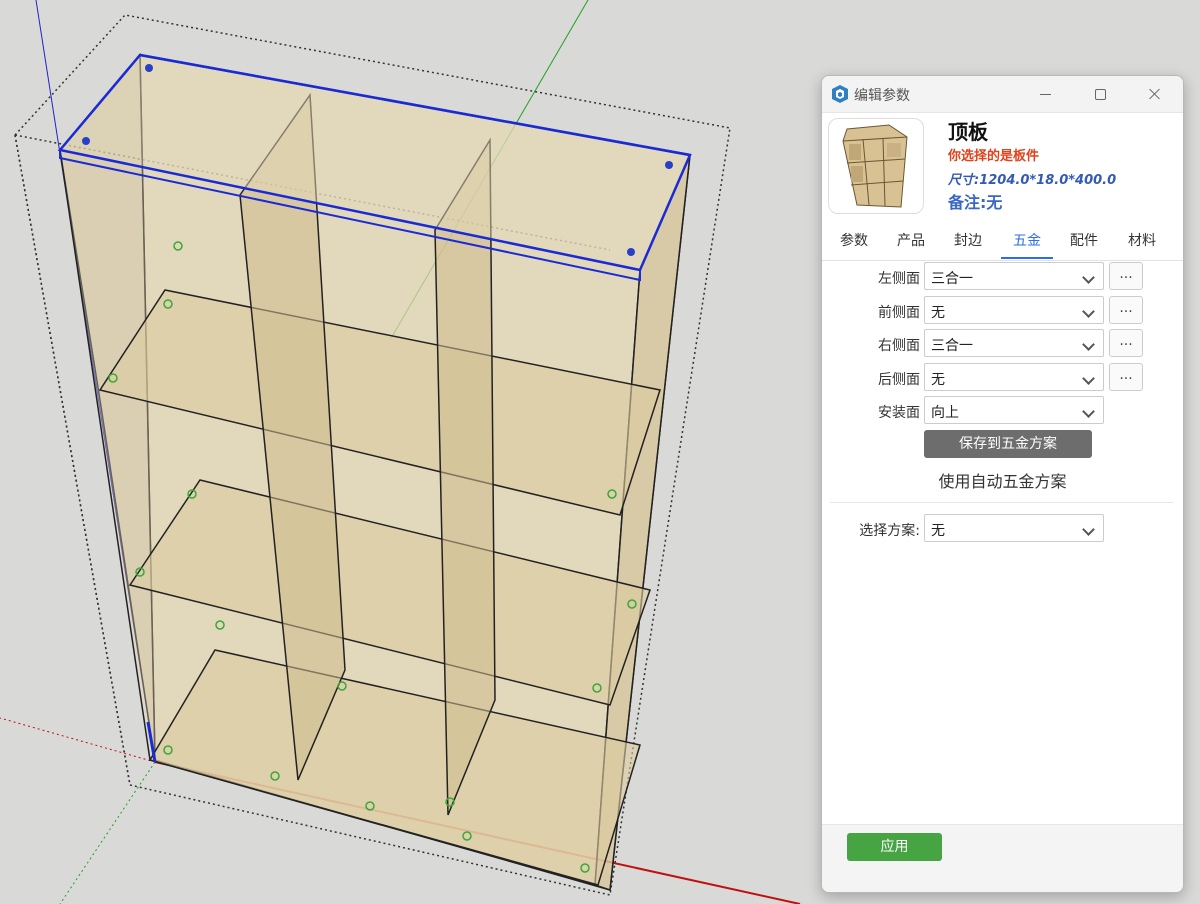 The image size is (1200, 904). What do you see at coordinates (1155, 94) in the screenshot?
I see `close-icon` at bounding box center [1155, 94].